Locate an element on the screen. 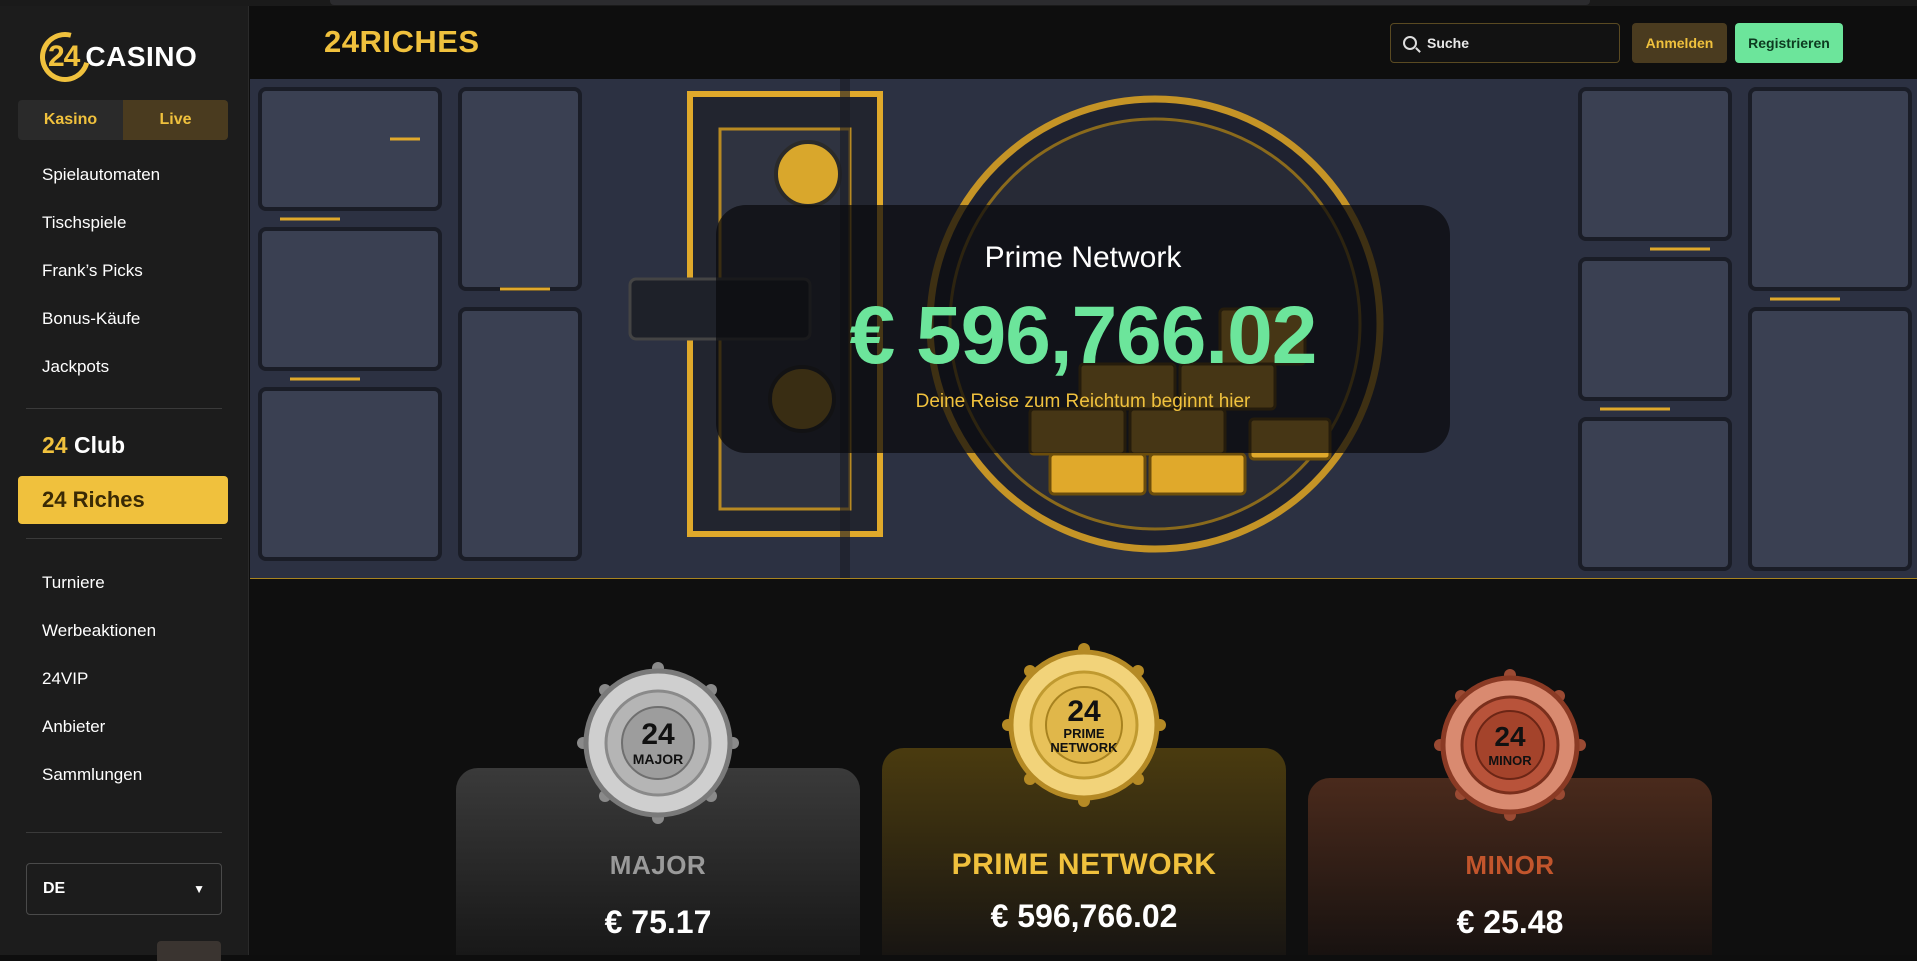 The width and height of the screenshot is (1917, 961). jackpot-value: € 596,766.02 is located at coordinates (1084, 916).